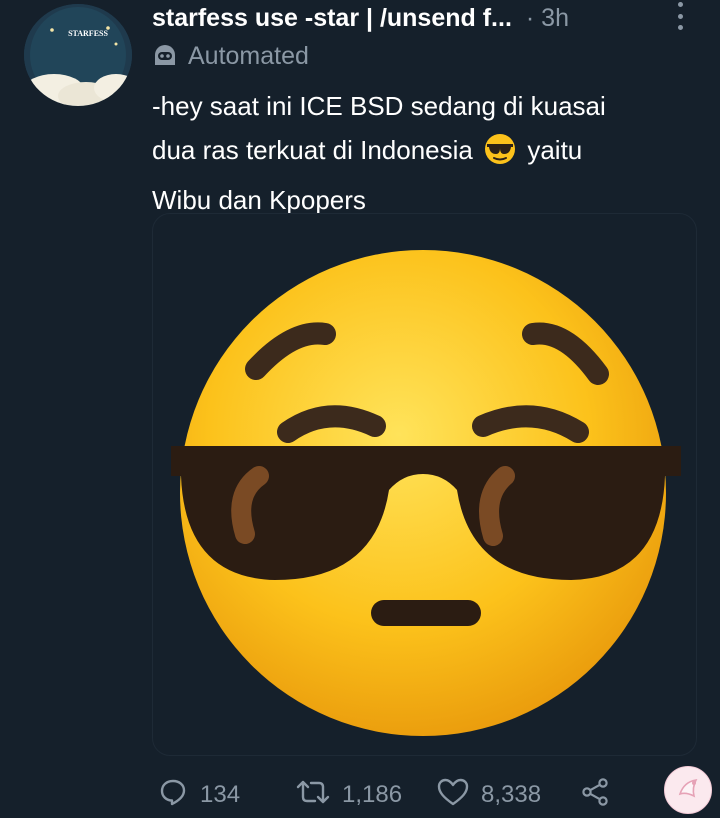 The width and height of the screenshot is (720, 818). What do you see at coordinates (313, 795) in the screenshot?
I see `retweet-icon` at bounding box center [313, 795].